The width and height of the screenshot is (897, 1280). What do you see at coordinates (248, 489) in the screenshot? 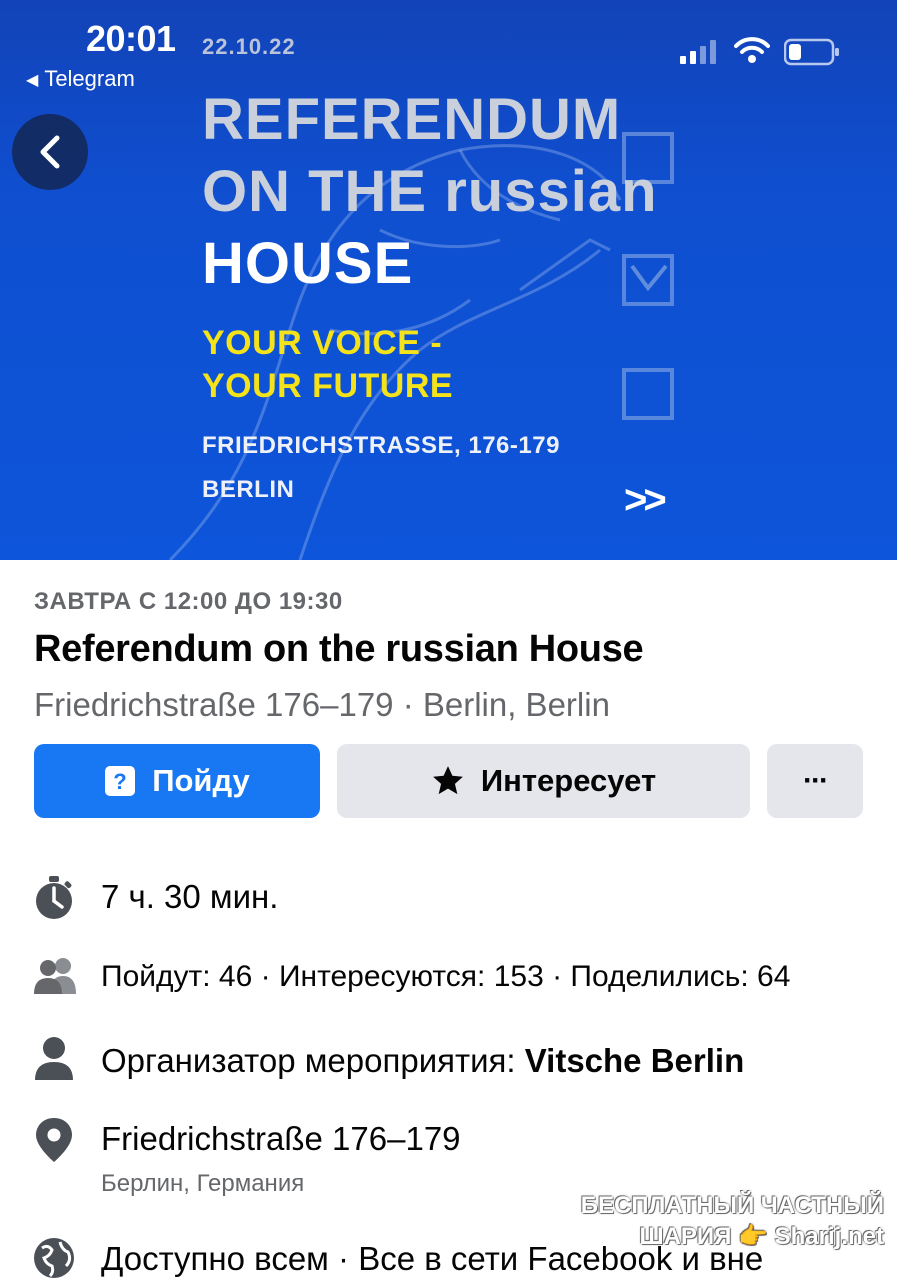
I see `poster-city: BERLIN` at bounding box center [248, 489].